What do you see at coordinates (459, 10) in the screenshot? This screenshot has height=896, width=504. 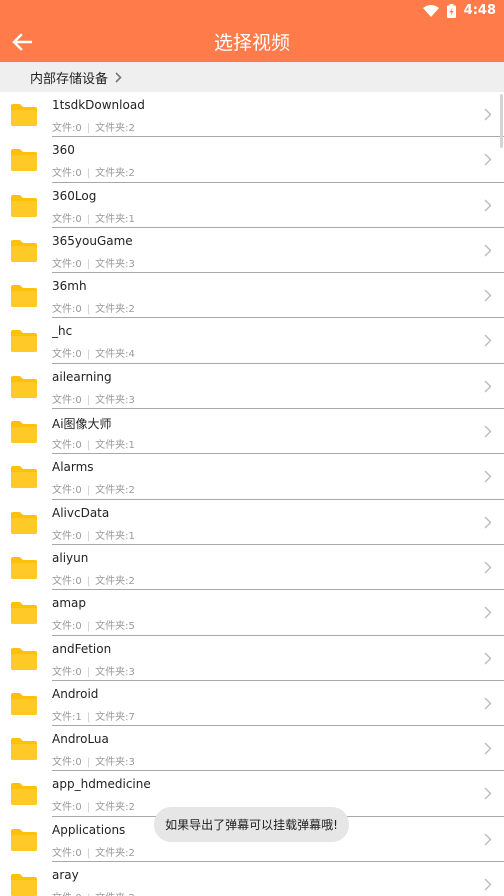 I see `status-icons: 4:48` at bounding box center [459, 10].